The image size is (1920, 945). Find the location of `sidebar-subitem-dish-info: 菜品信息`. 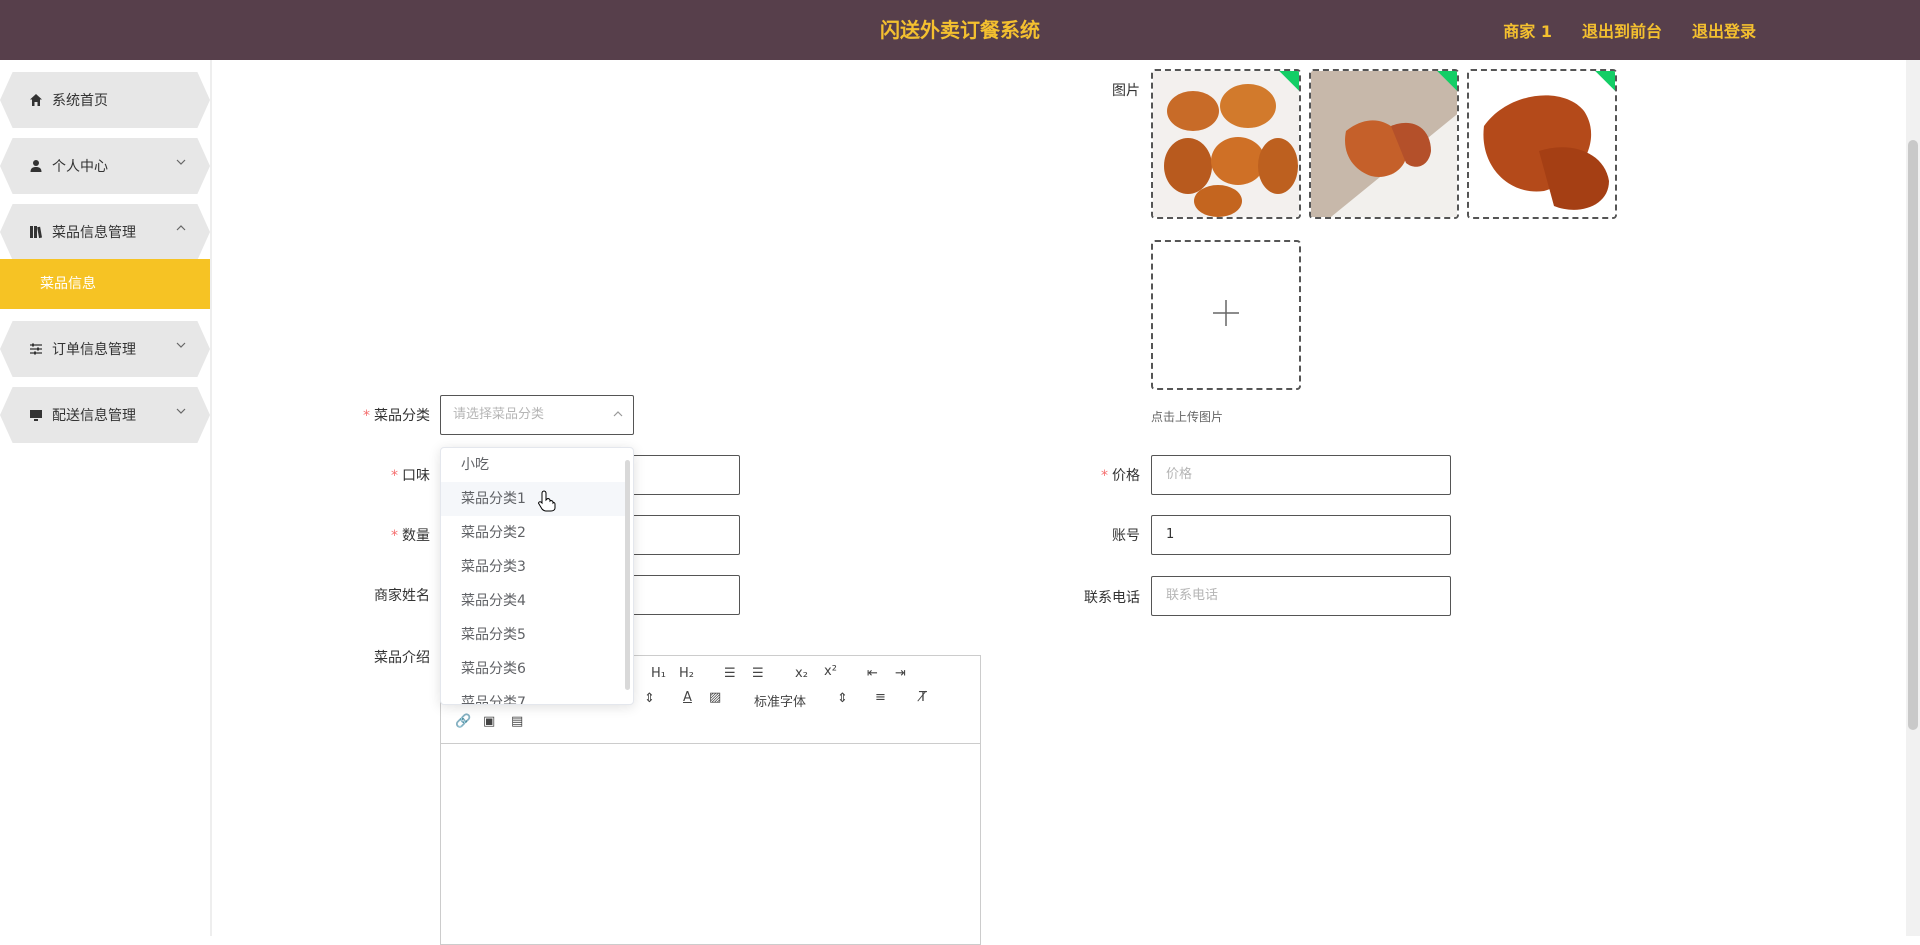

sidebar-subitem-dish-info: 菜品信息 is located at coordinates (105, 284).